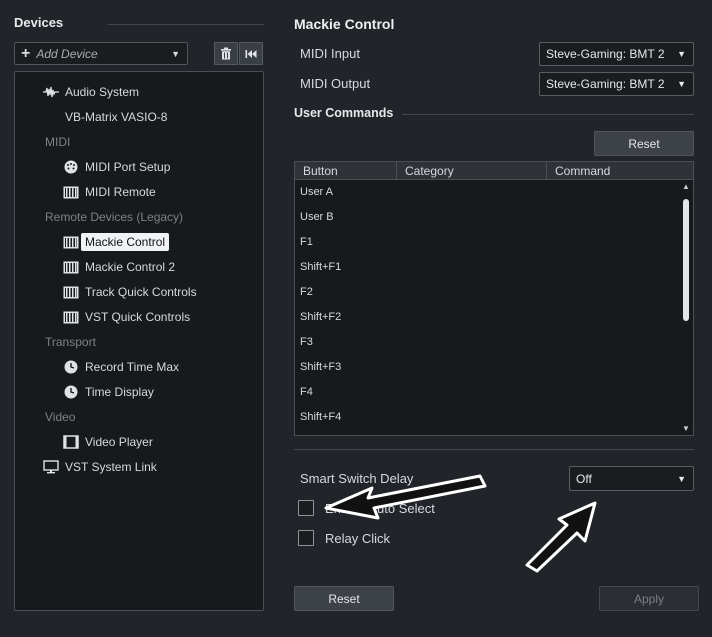 The image size is (712, 637). What do you see at coordinates (60, 417) in the screenshot?
I see `tree-category-video: Video` at bounding box center [60, 417].